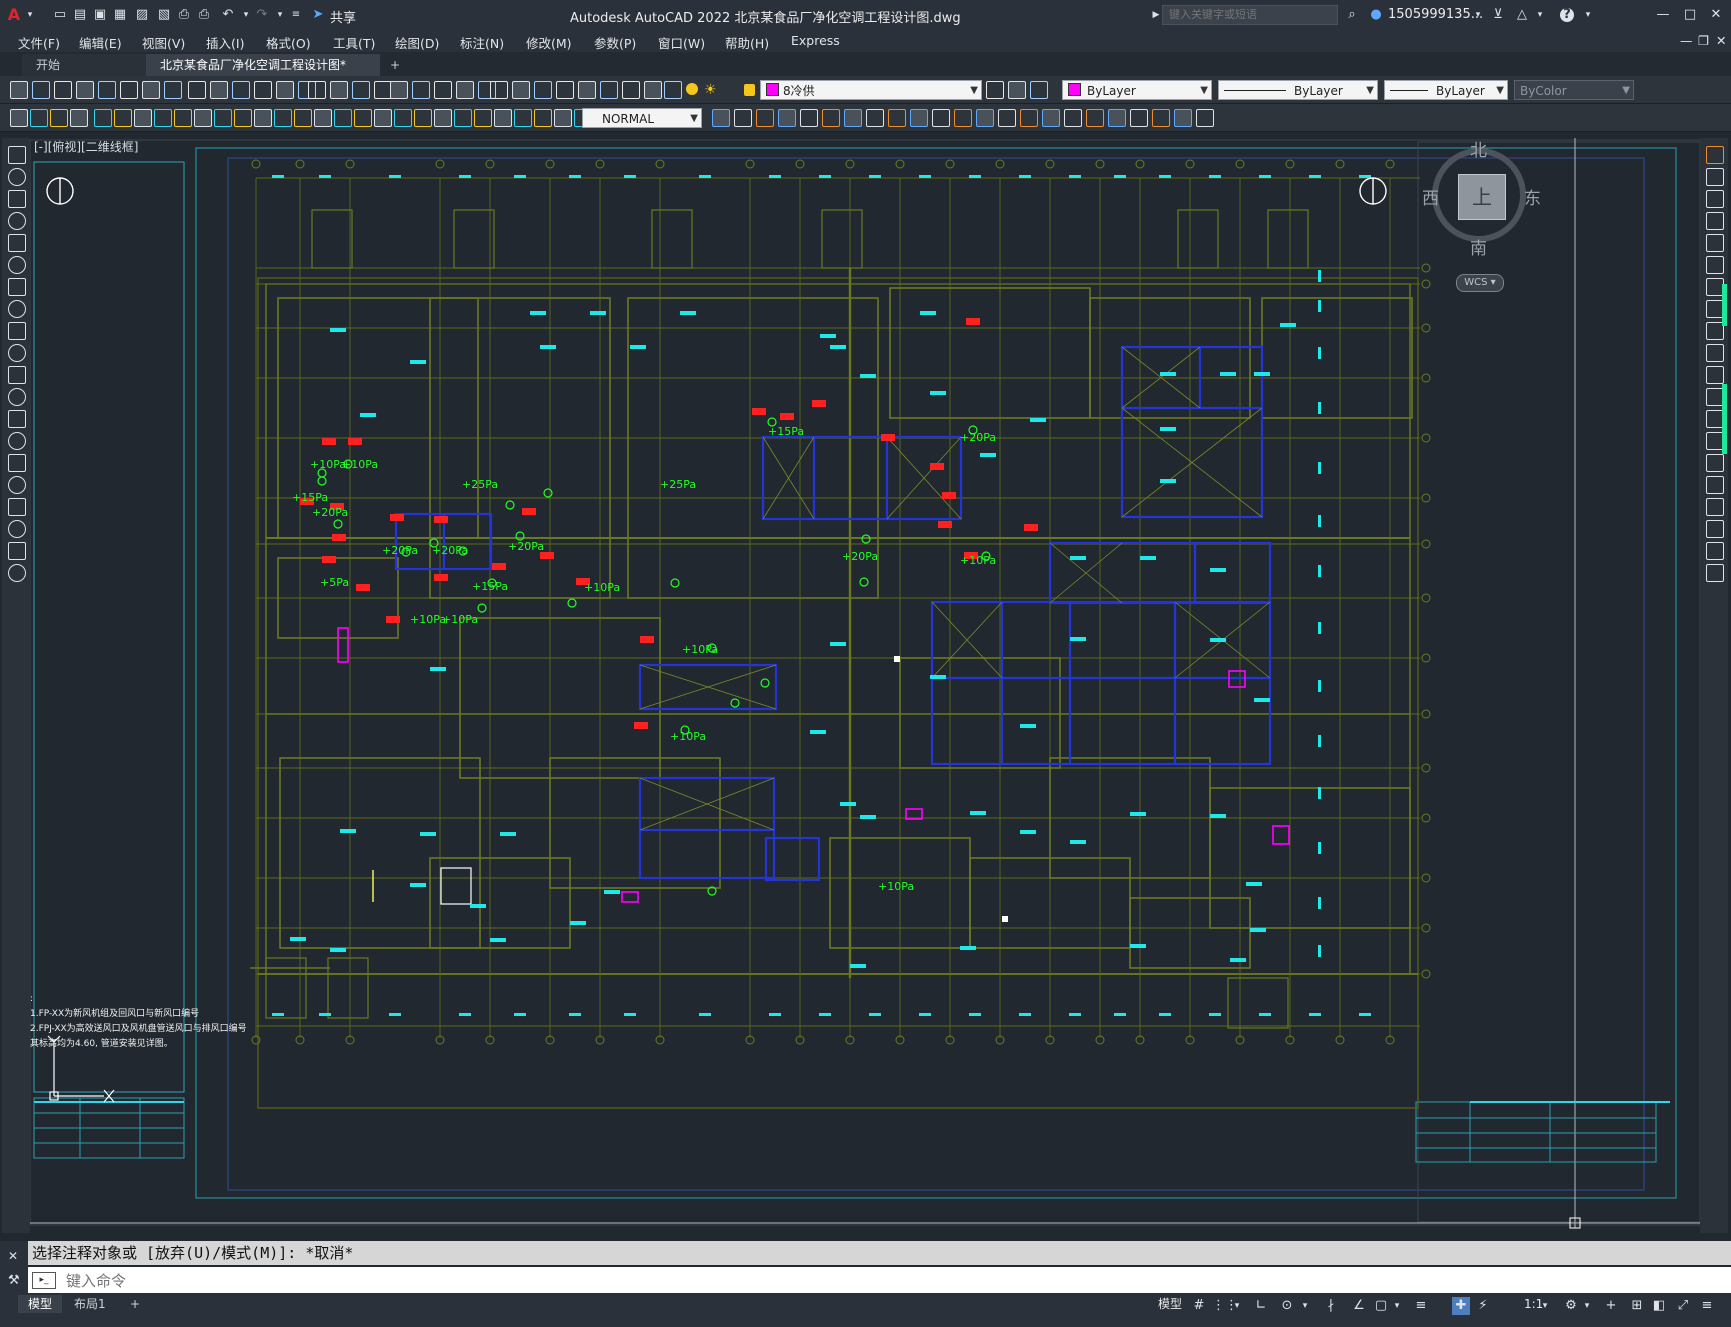  I want to click on workspace-icon: ⊞, so click(1637, 1306).